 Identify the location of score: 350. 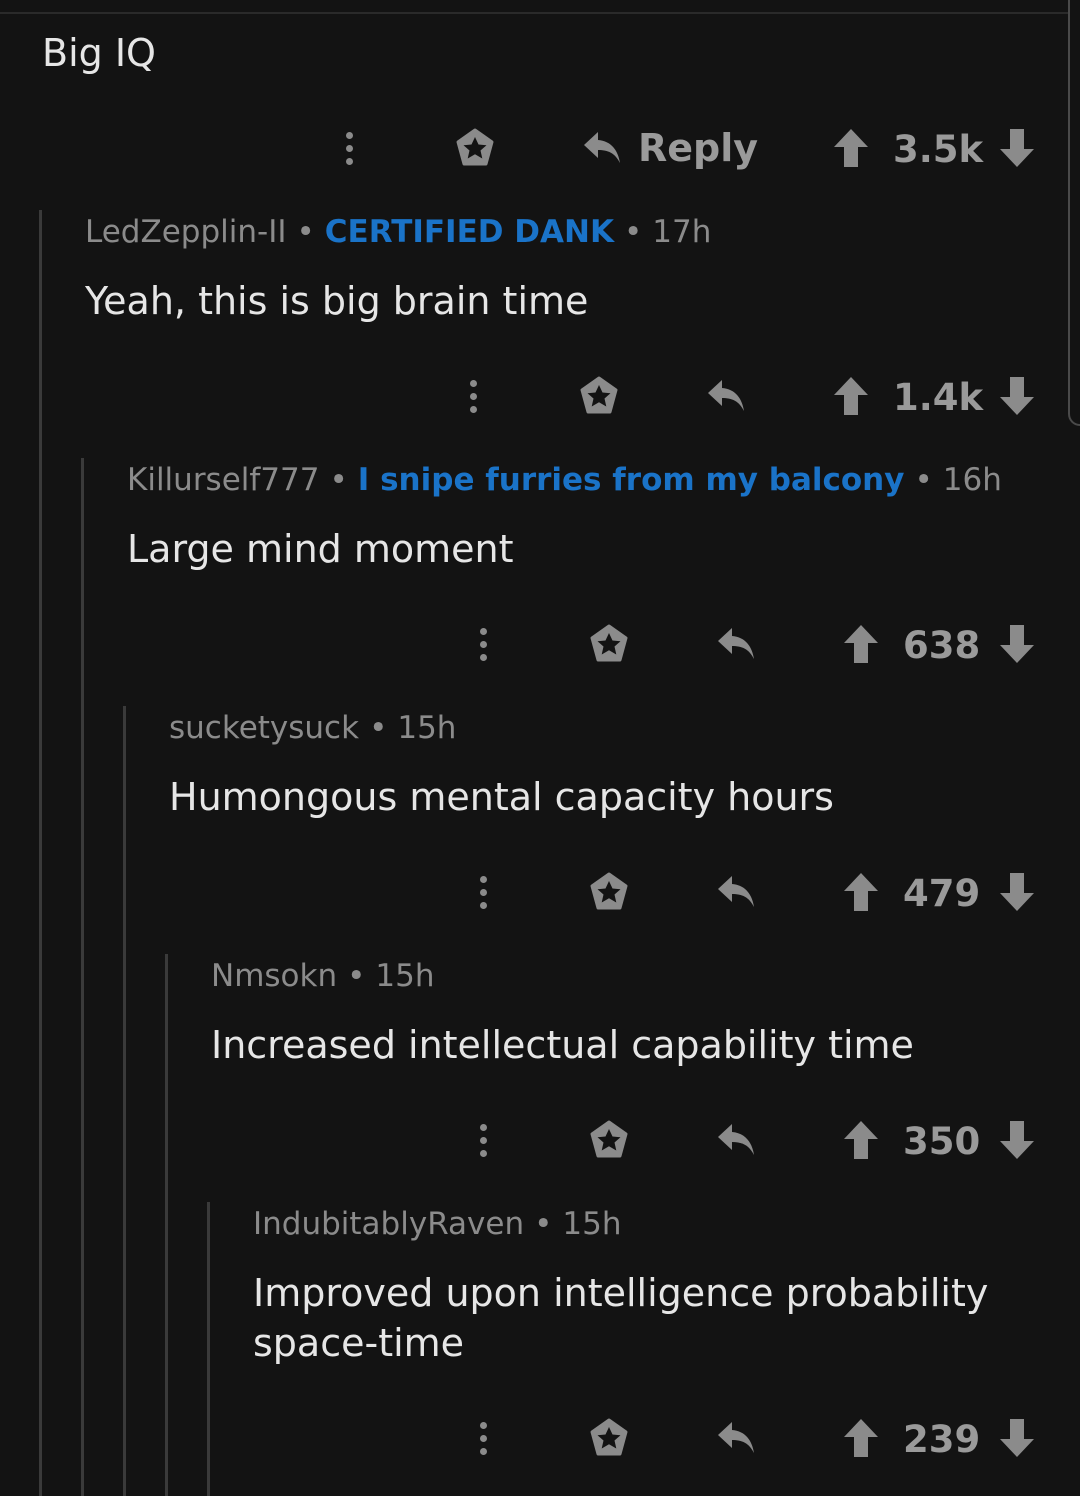
(942, 1141).